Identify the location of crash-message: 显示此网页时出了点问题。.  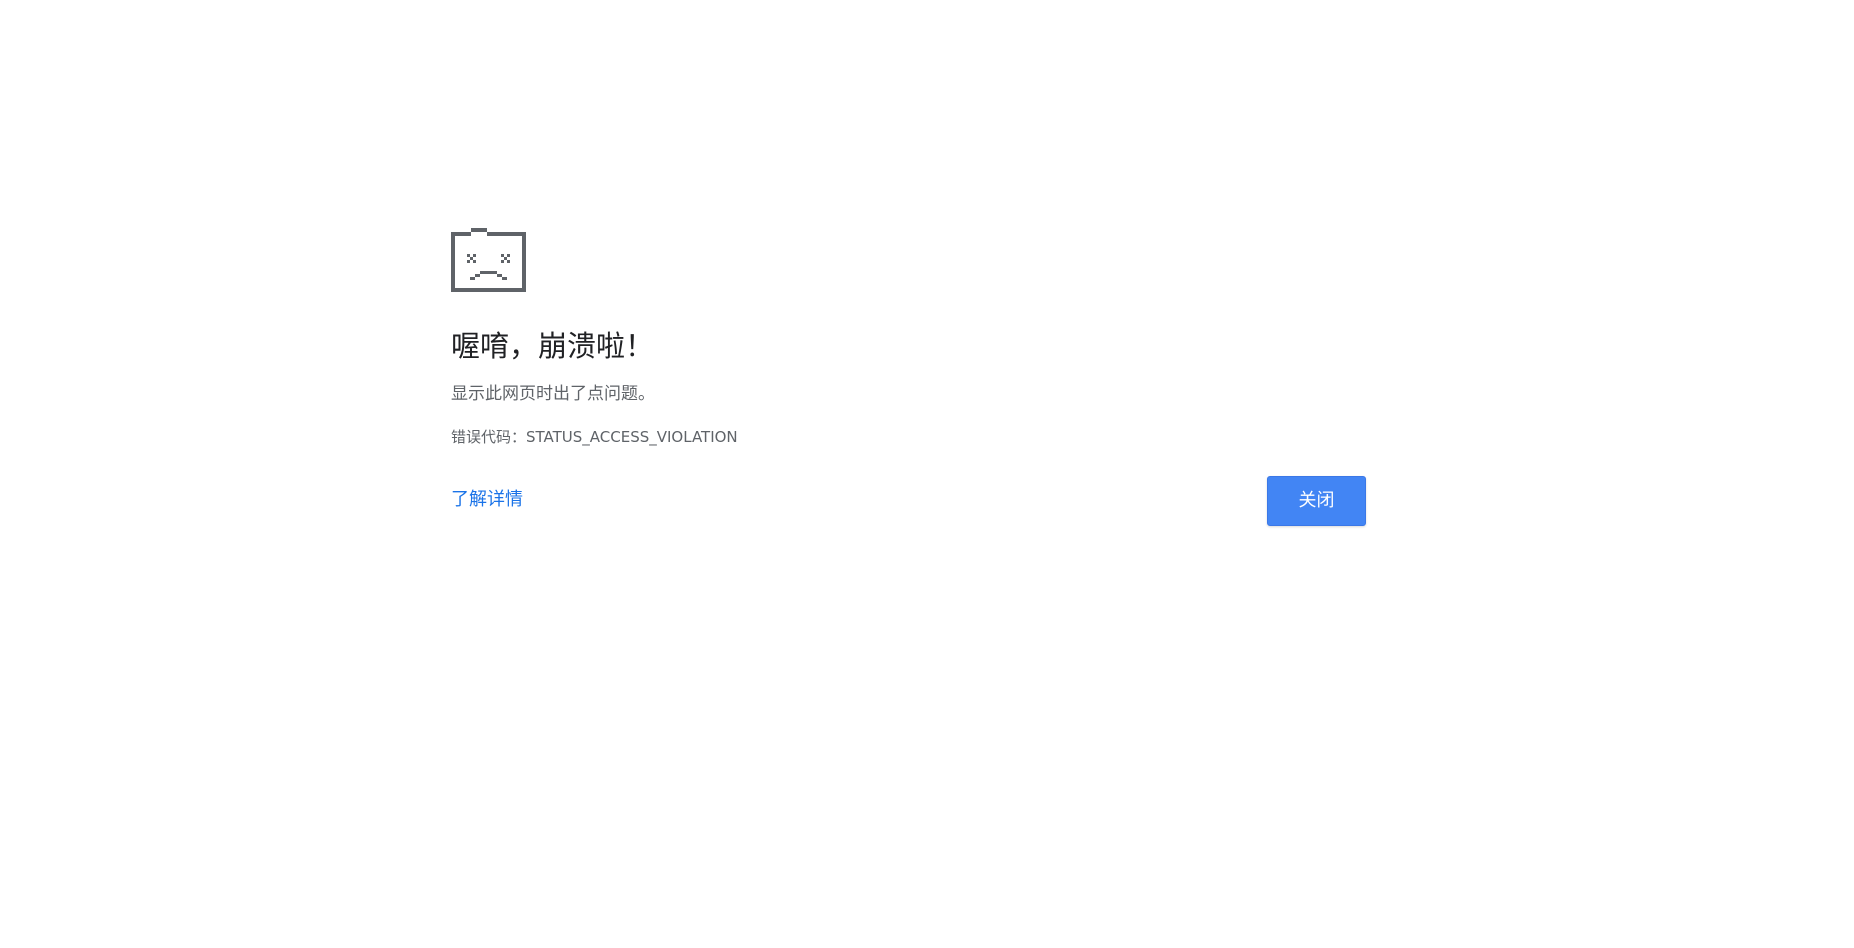
(553, 394).